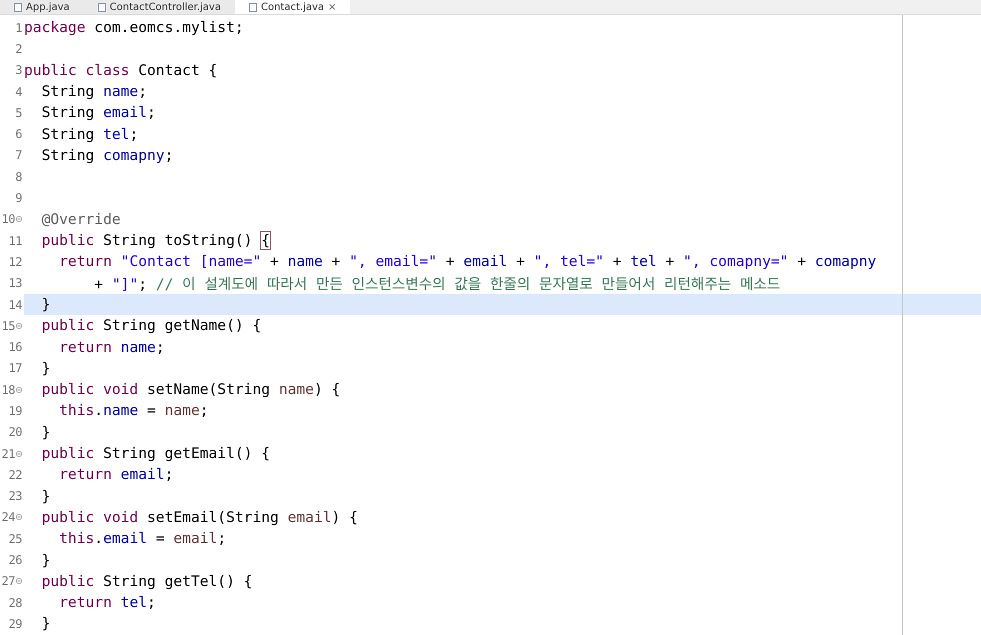 The height and width of the screenshot is (635, 981). Describe the element at coordinates (15, 411) in the screenshot. I see `line-number: 19` at that location.